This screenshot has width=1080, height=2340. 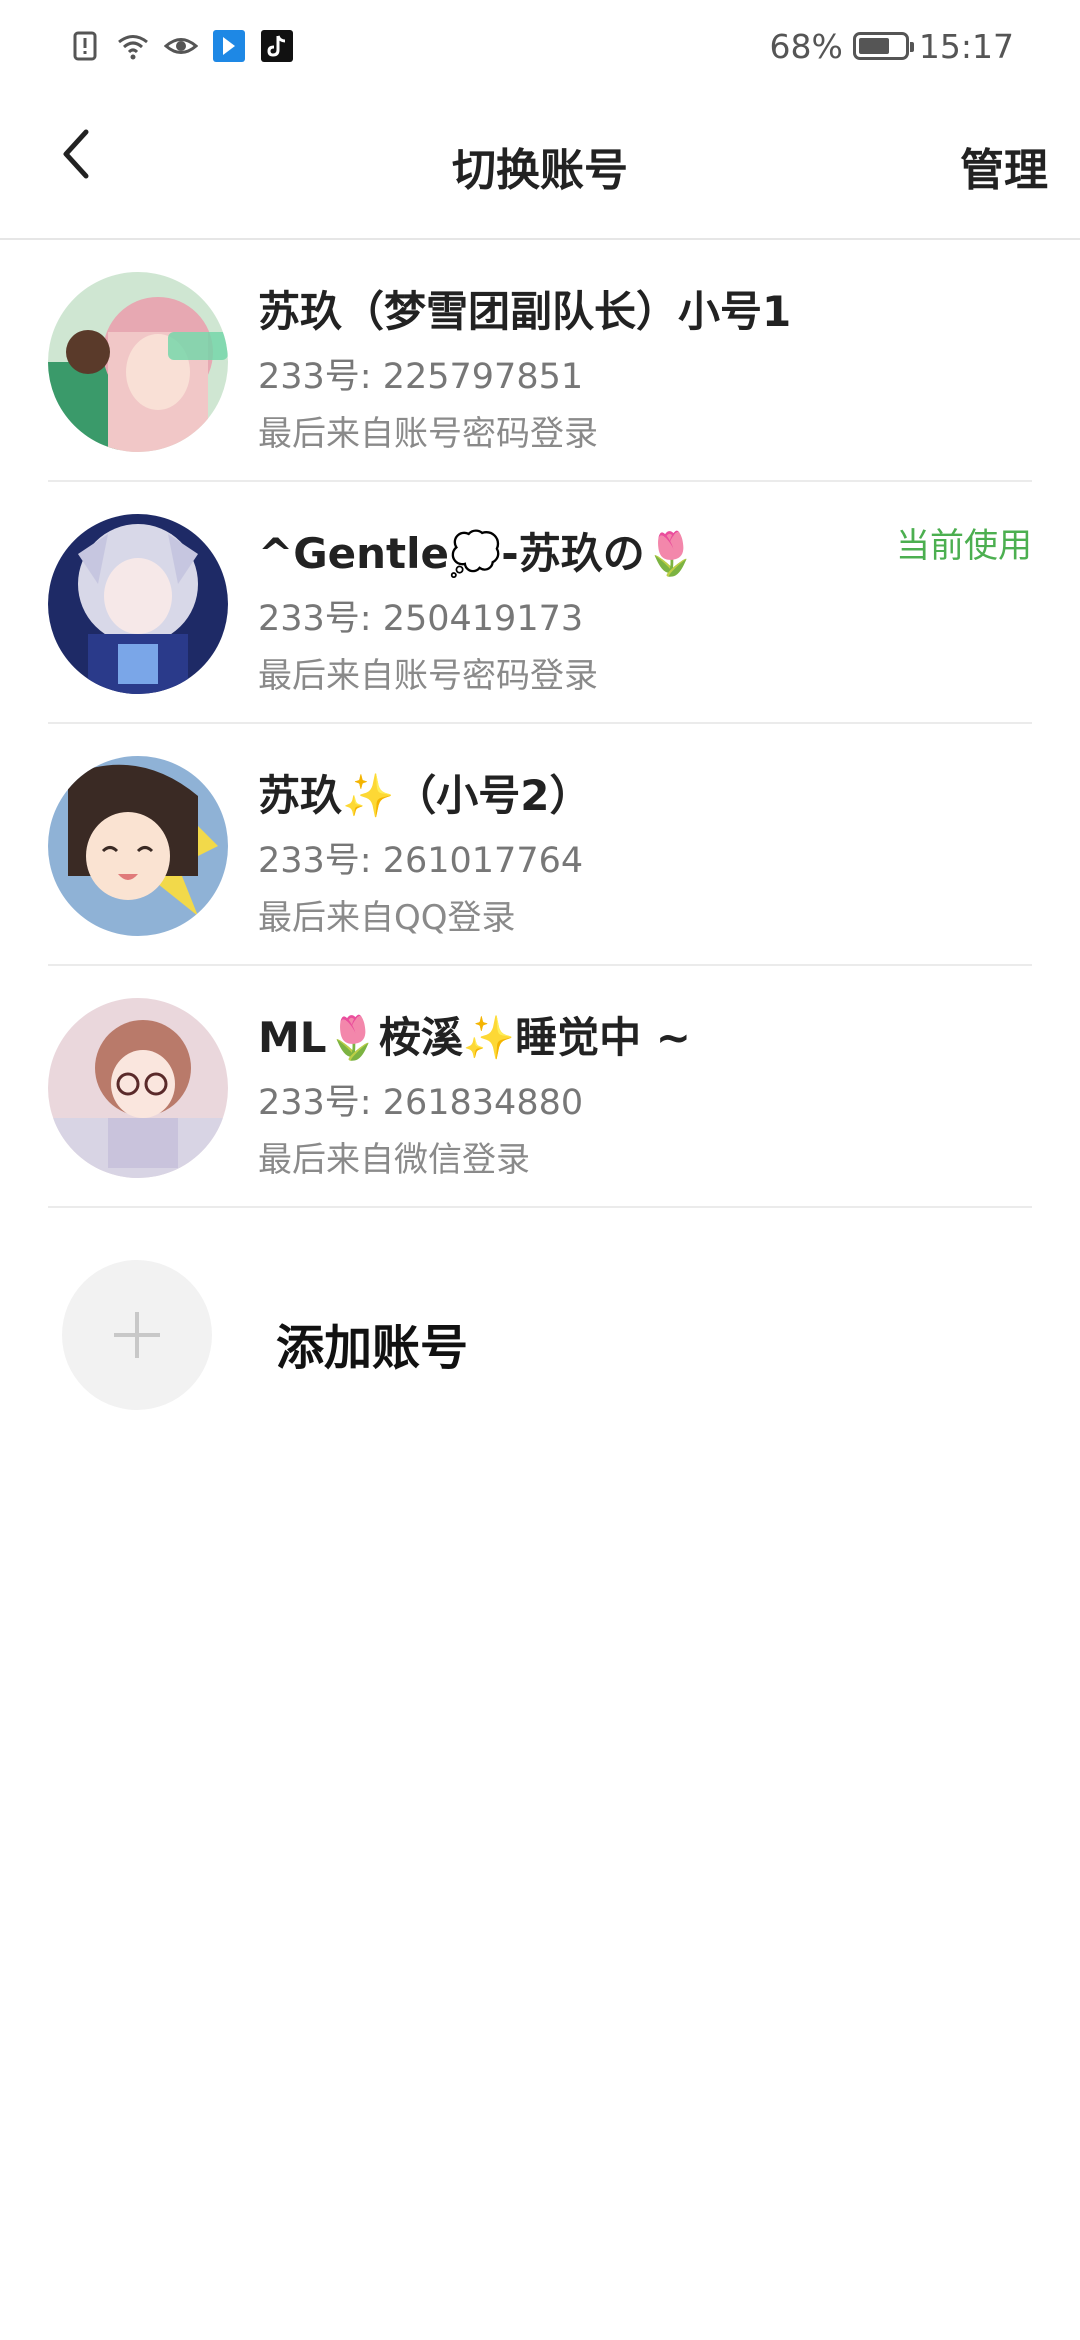 I want to click on status-bar: 68% 15:17, so click(x=540, y=46).